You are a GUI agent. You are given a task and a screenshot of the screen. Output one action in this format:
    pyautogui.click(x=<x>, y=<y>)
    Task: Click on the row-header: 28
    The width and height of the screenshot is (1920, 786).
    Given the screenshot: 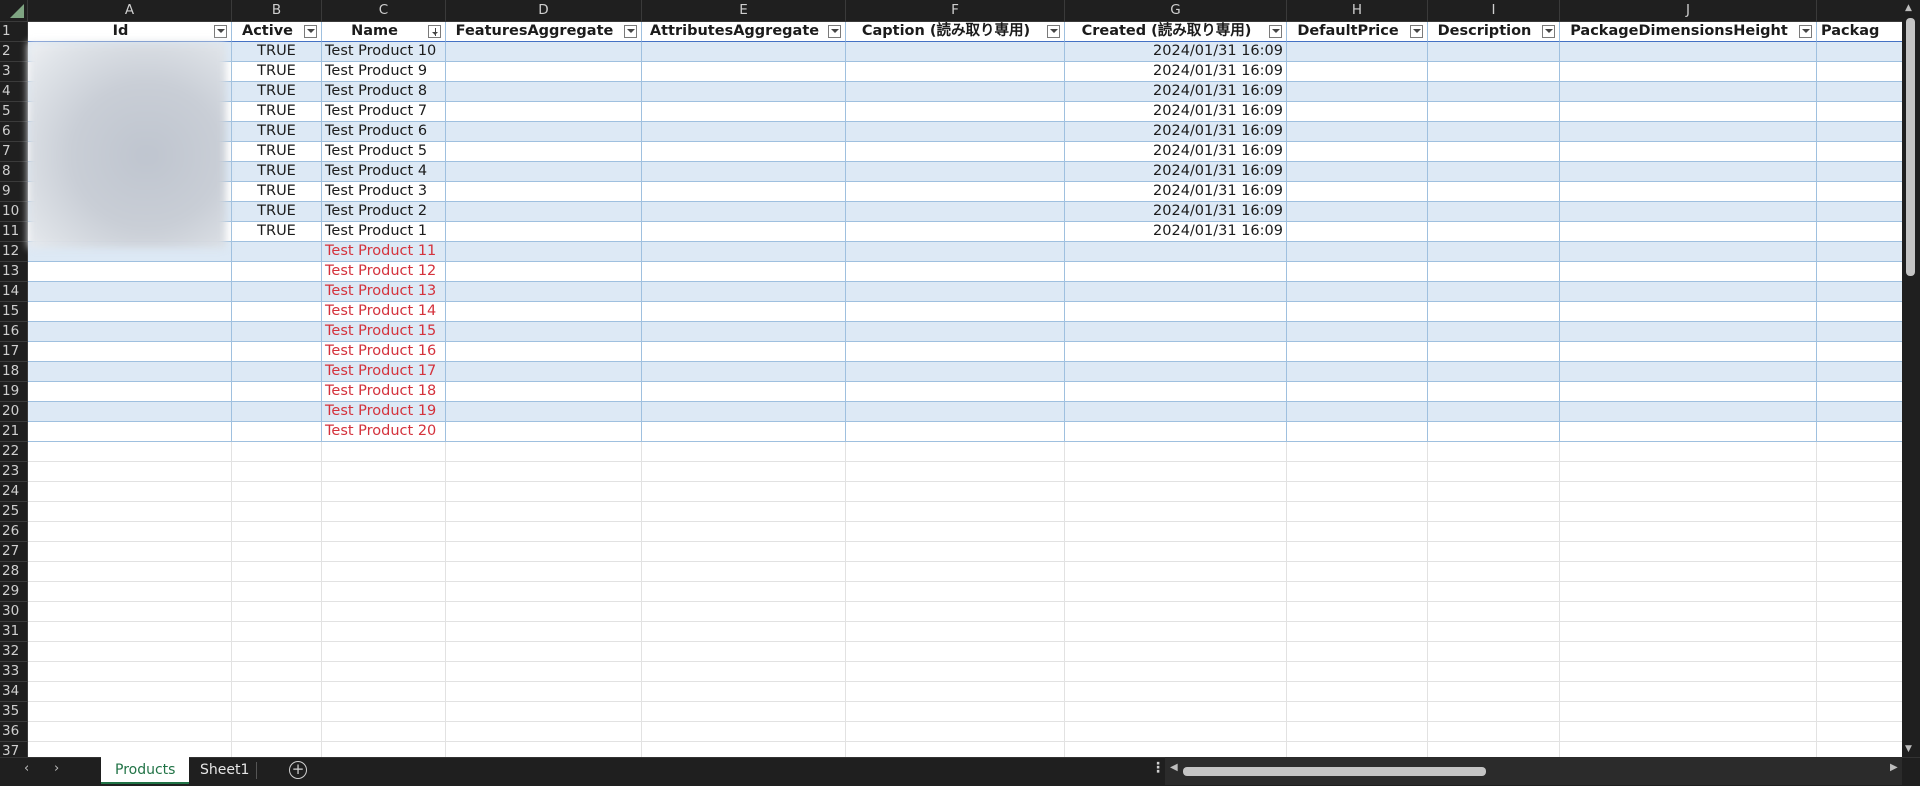 What is the action you would take?
    pyautogui.click(x=14, y=572)
    